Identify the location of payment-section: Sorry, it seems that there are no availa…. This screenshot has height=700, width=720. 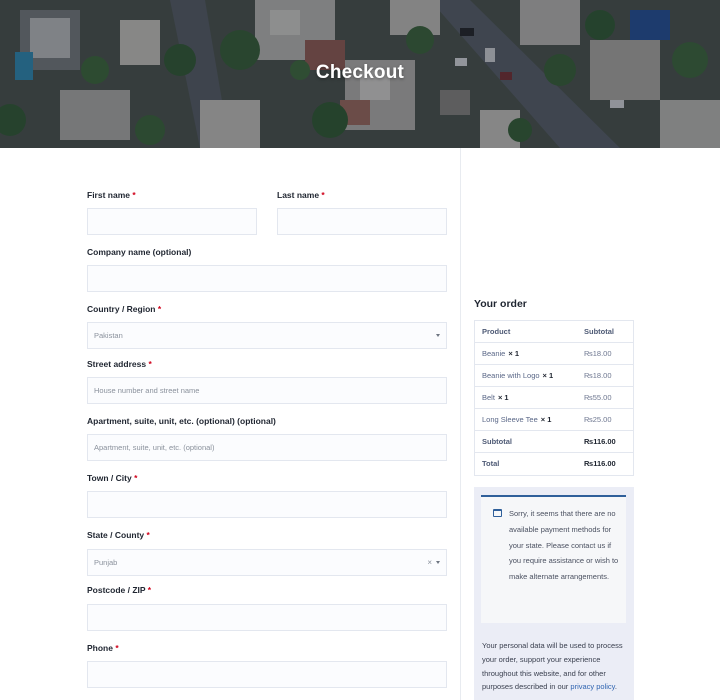
(554, 593).